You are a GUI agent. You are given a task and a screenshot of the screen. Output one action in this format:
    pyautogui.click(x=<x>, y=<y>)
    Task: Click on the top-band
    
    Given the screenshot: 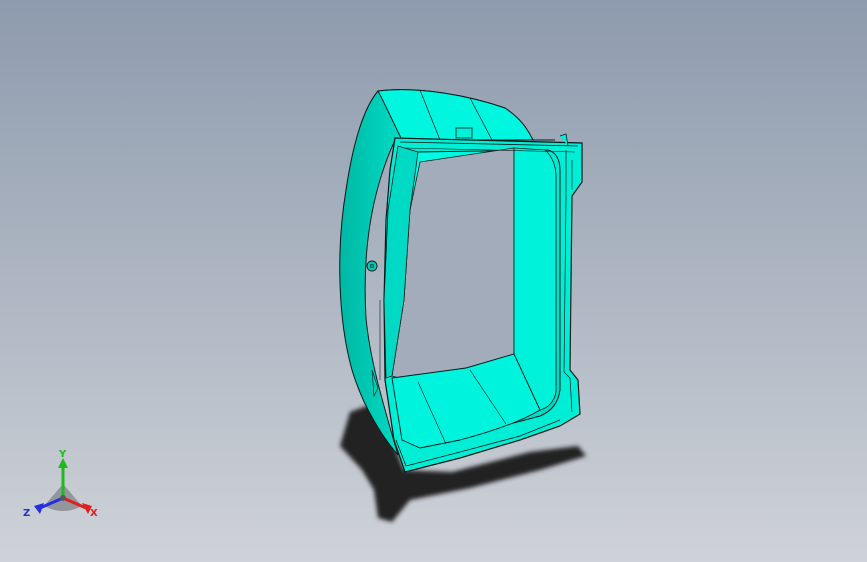 What is the action you would take?
    pyautogui.click(x=455, y=115)
    